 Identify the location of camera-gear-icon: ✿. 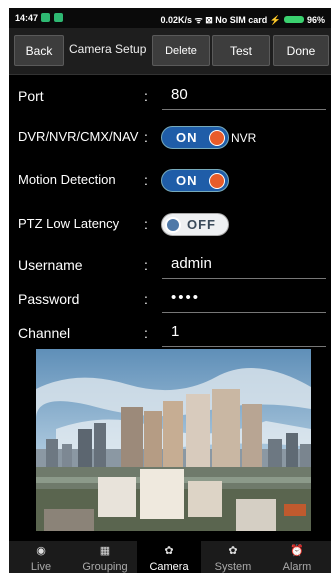
(169, 551).